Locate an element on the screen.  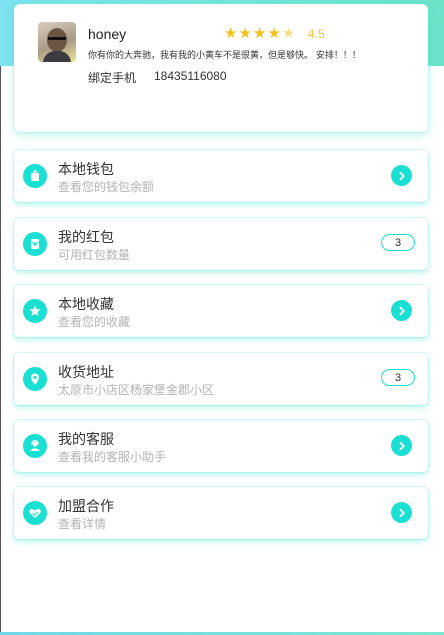
avatar-glasses is located at coordinates (57, 38).